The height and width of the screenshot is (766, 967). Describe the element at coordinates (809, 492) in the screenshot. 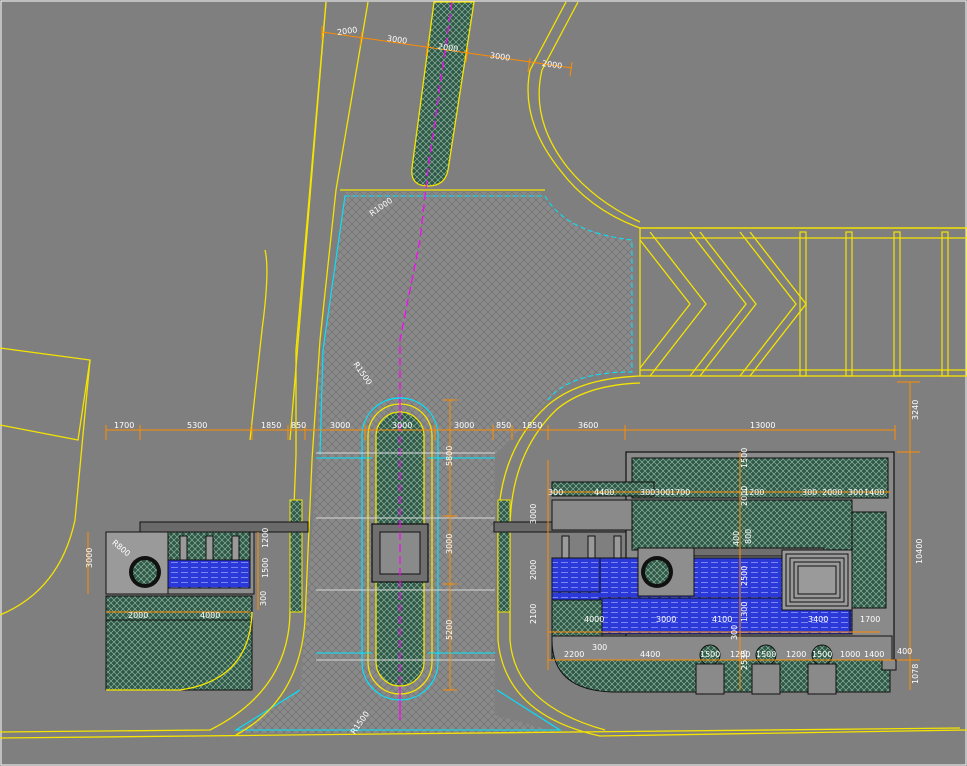

I see `right-row1-7: 300` at that location.